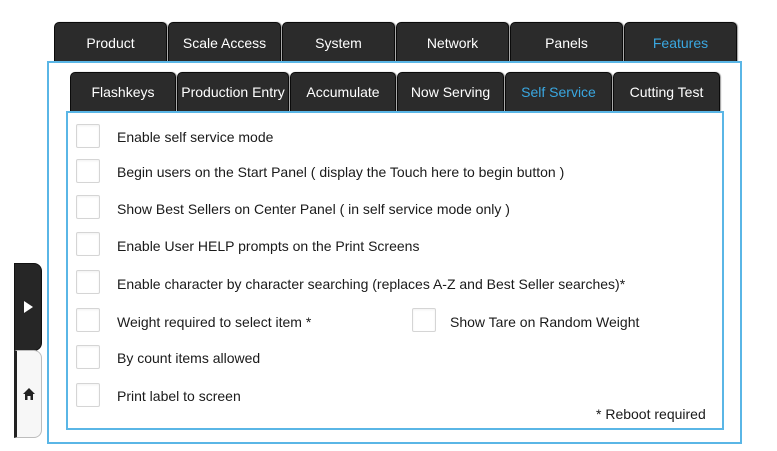  What do you see at coordinates (338, 42) in the screenshot?
I see `tab-system: System` at bounding box center [338, 42].